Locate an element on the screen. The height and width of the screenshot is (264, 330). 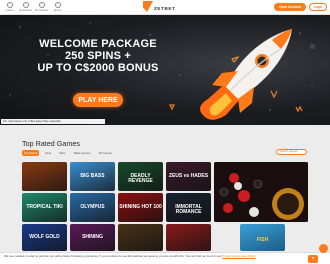
game-tile: BIG BASS is located at coordinates (92, 176).